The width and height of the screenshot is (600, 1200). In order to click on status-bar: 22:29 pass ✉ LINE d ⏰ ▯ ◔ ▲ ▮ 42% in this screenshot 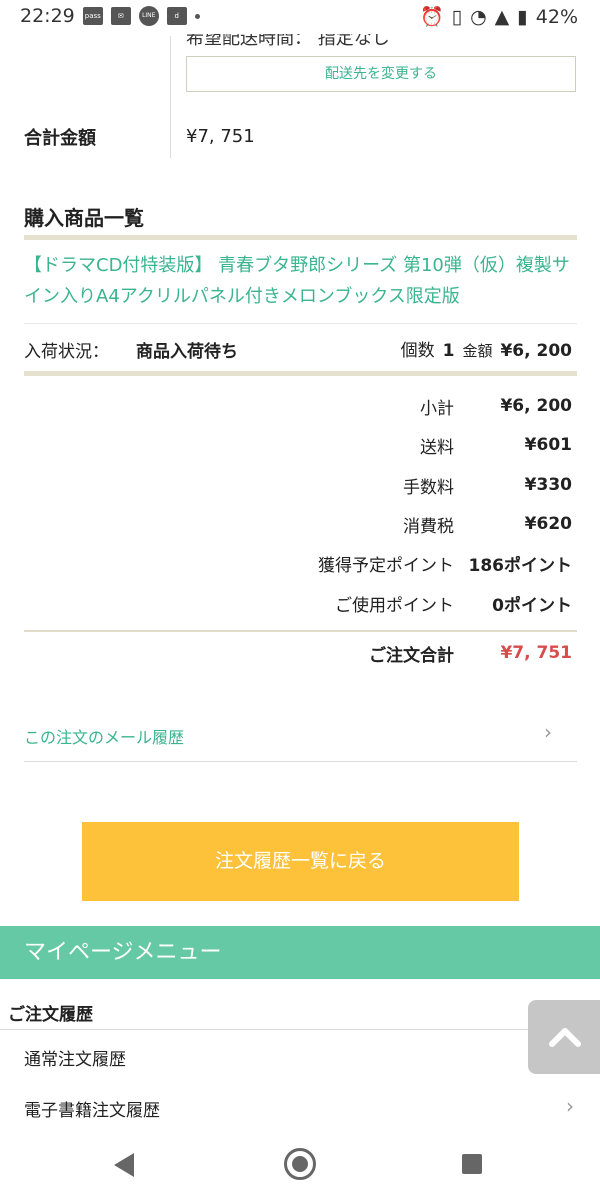, I will do `click(300, 17)`.